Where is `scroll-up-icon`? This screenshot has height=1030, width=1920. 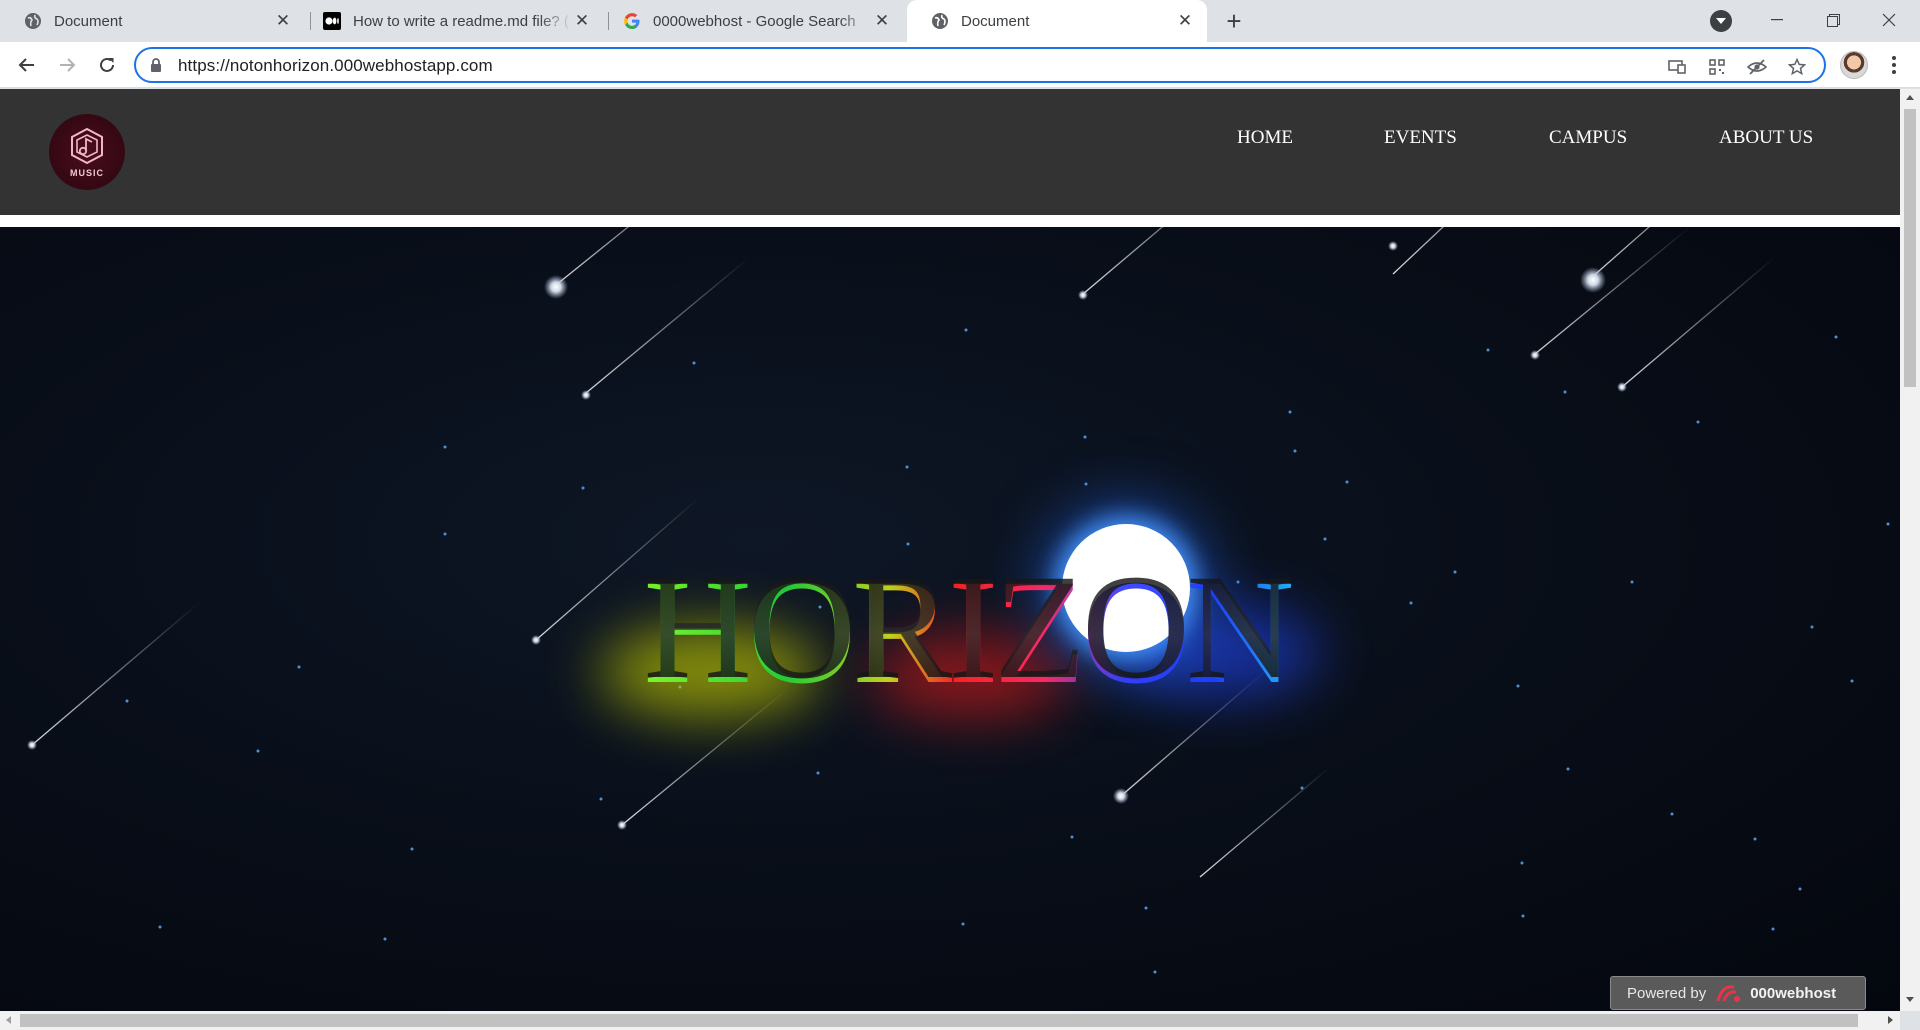 scroll-up-icon is located at coordinates (1910, 97).